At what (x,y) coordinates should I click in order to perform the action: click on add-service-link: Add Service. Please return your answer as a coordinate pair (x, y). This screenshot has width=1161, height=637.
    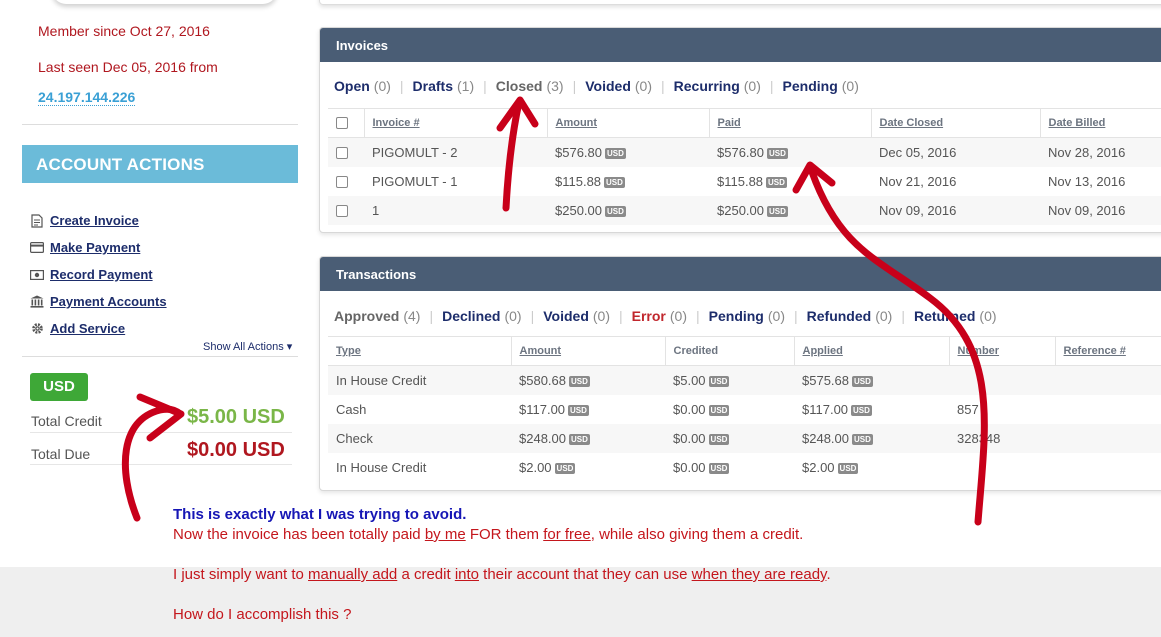
    Looking at the image, I should click on (87, 328).